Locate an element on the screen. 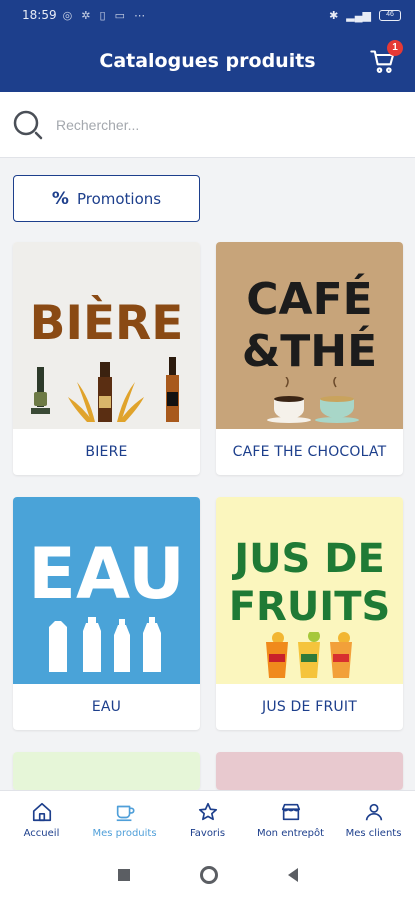 The image size is (415, 900). person-icon is located at coordinates (373, 812).